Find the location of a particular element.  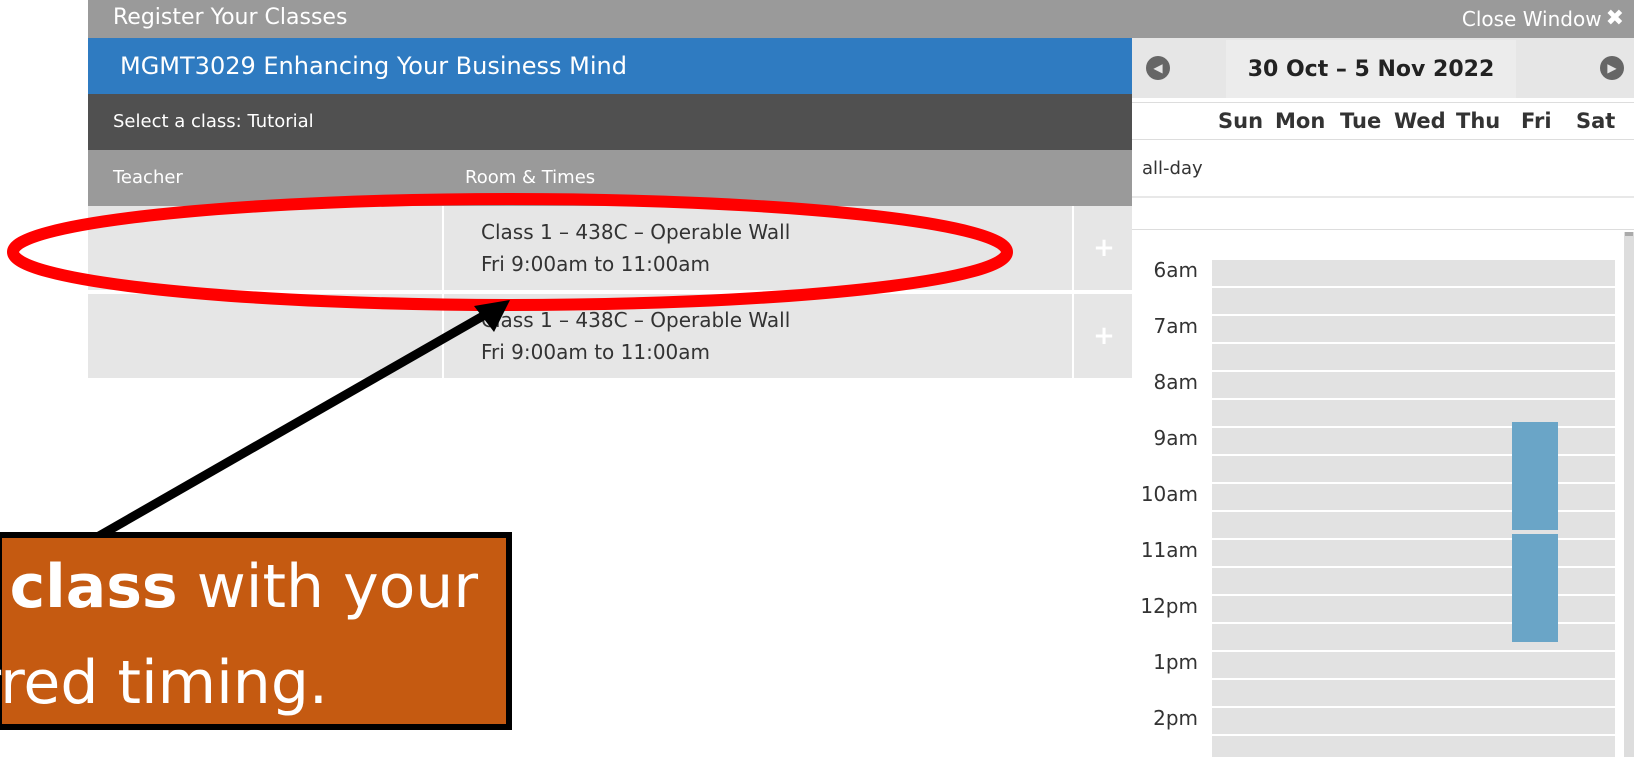

callout-line-1: e class with your is located at coordinates (239, 587).